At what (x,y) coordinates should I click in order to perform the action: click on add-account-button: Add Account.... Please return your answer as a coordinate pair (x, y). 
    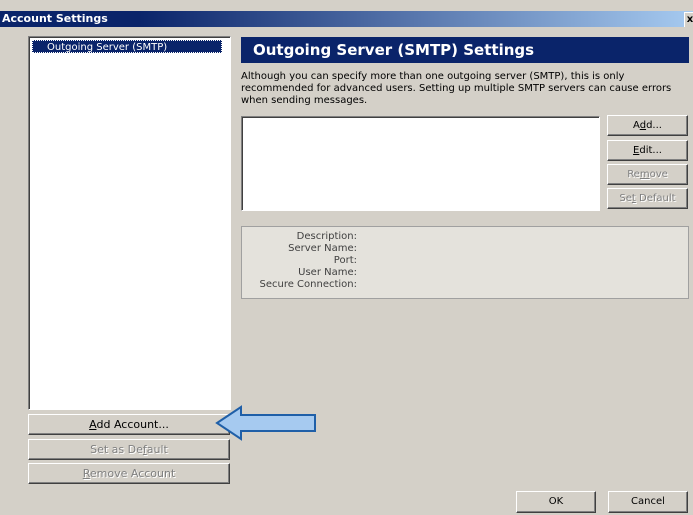
    Looking at the image, I should click on (129, 424).